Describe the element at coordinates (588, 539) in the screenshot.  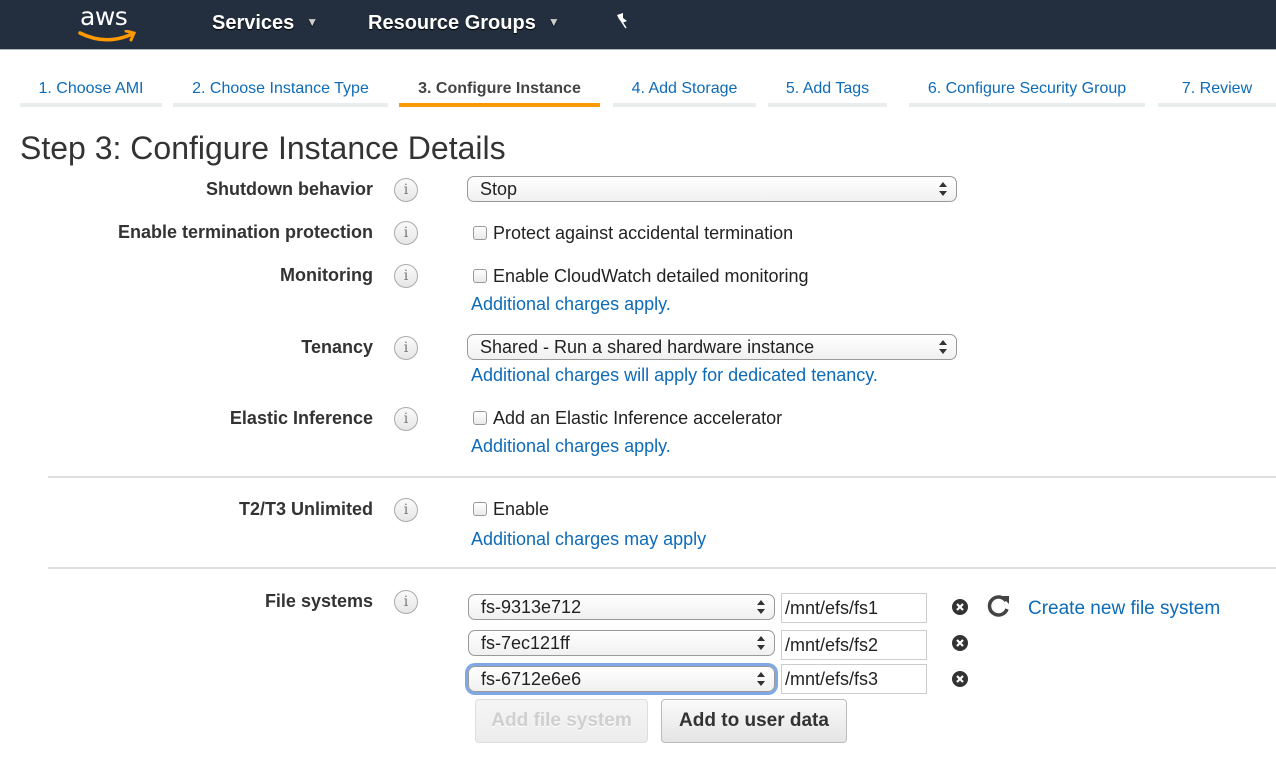
I see `t2t3-charges-link: Additional charges may apply` at that location.